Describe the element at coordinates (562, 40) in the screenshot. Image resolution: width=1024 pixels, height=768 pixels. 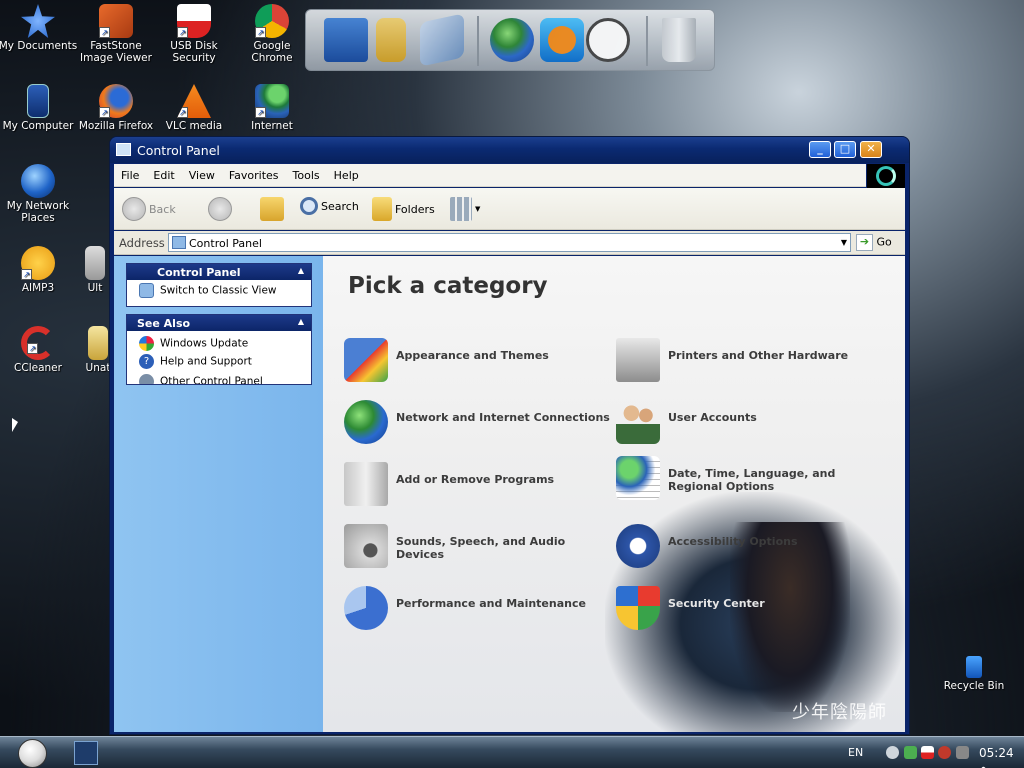
I see `media-player-dock-icon` at that location.